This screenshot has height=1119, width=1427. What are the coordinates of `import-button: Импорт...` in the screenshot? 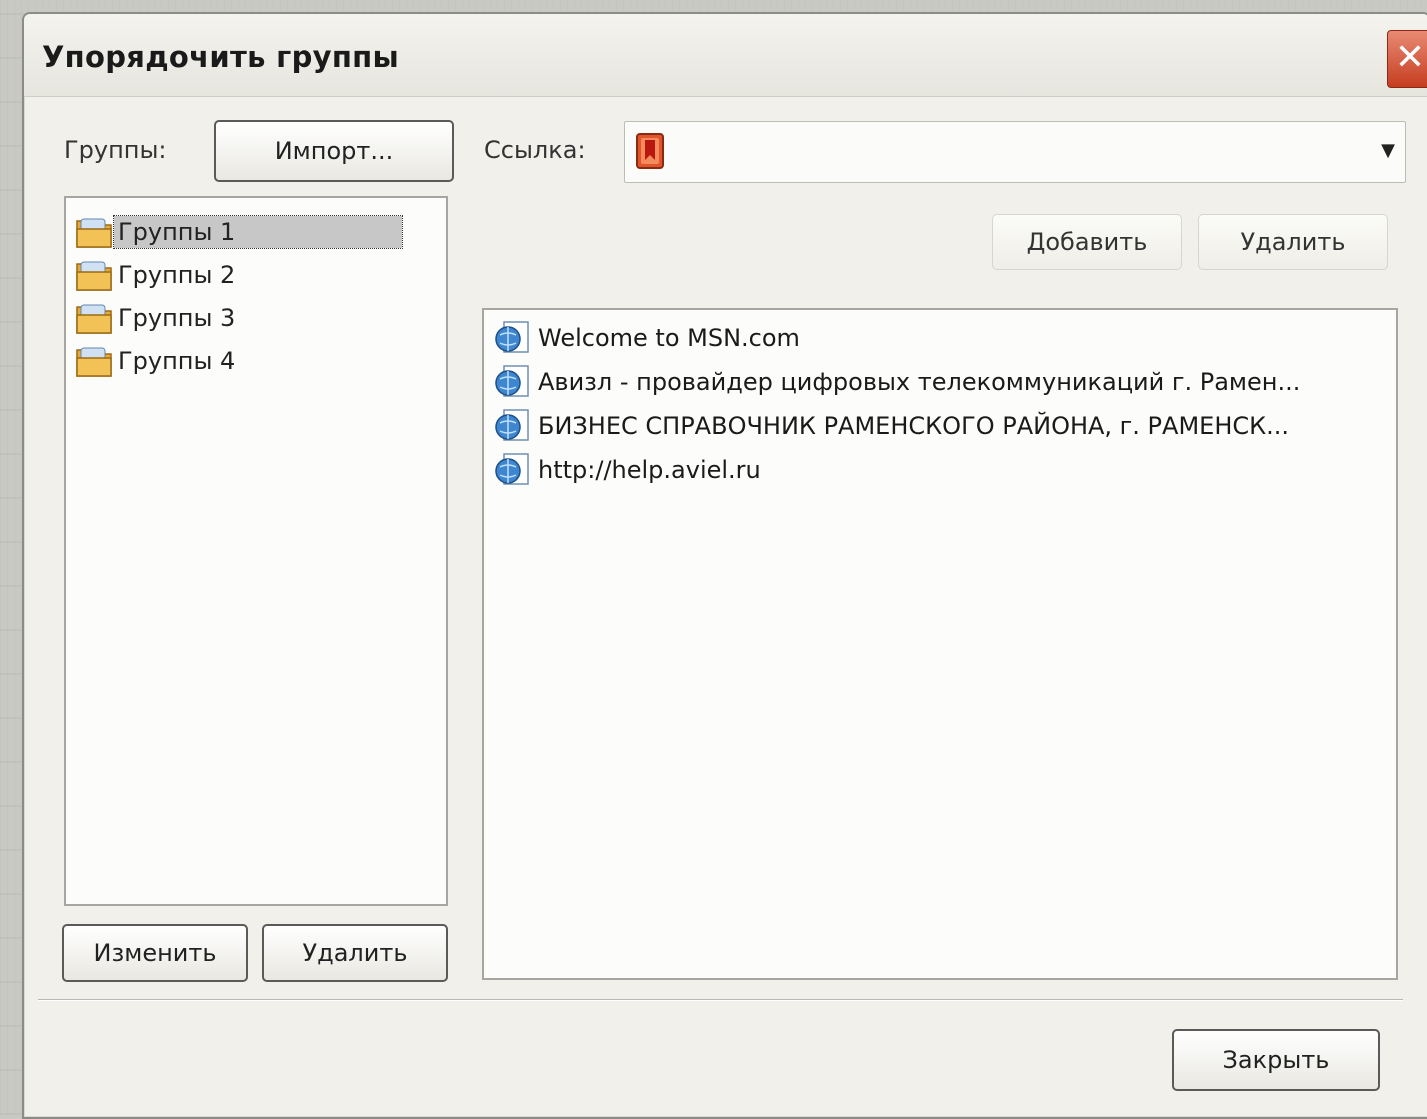 It's located at (334, 151).